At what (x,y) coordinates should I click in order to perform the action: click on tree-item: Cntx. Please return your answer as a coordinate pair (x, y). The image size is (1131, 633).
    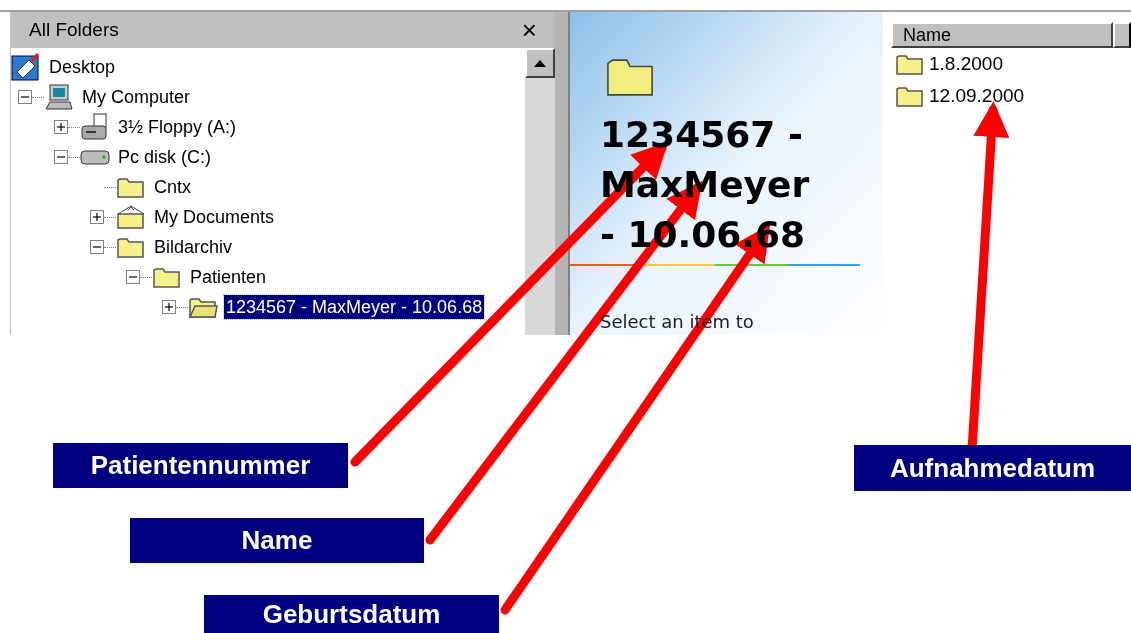
    Looking at the image, I should click on (172, 187).